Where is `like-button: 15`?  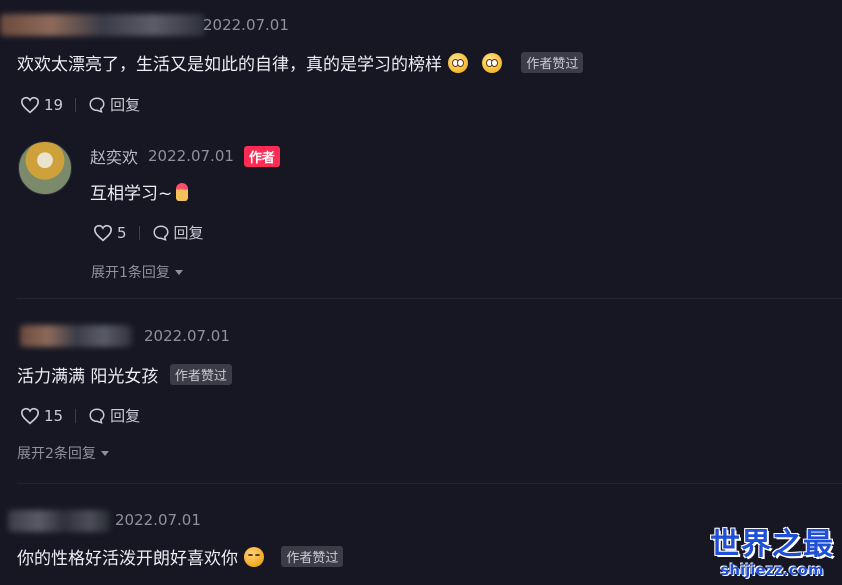
like-button: 15 is located at coordinates (41, 416).